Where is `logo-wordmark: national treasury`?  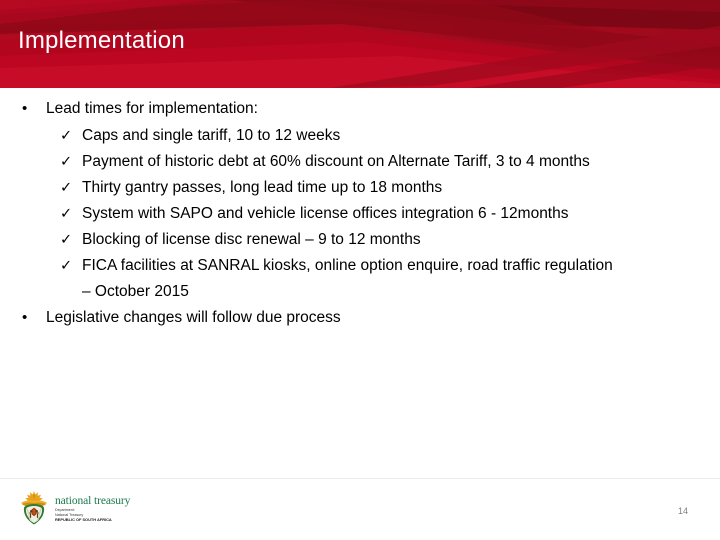
logo-wordmark: national treasury is located at coordinates (93, 501).